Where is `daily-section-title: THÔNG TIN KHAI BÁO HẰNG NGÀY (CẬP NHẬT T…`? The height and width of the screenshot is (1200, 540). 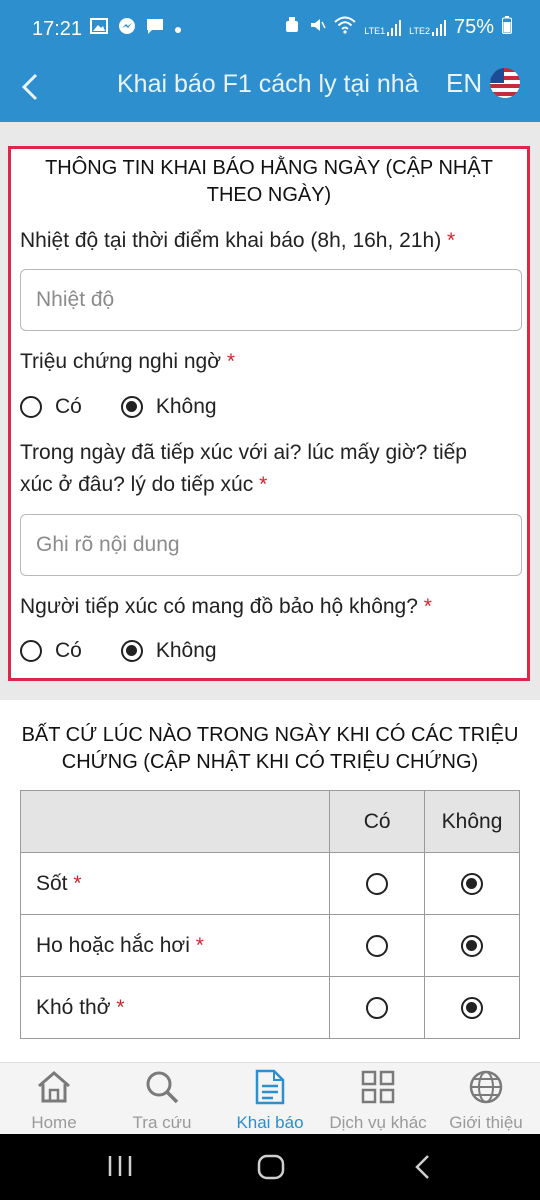
daily-section-title: THÔNG TIN KHAI BÁO HẰNG NGÀY (CẬP NHẬT T… is located at coordinates (269, 181).